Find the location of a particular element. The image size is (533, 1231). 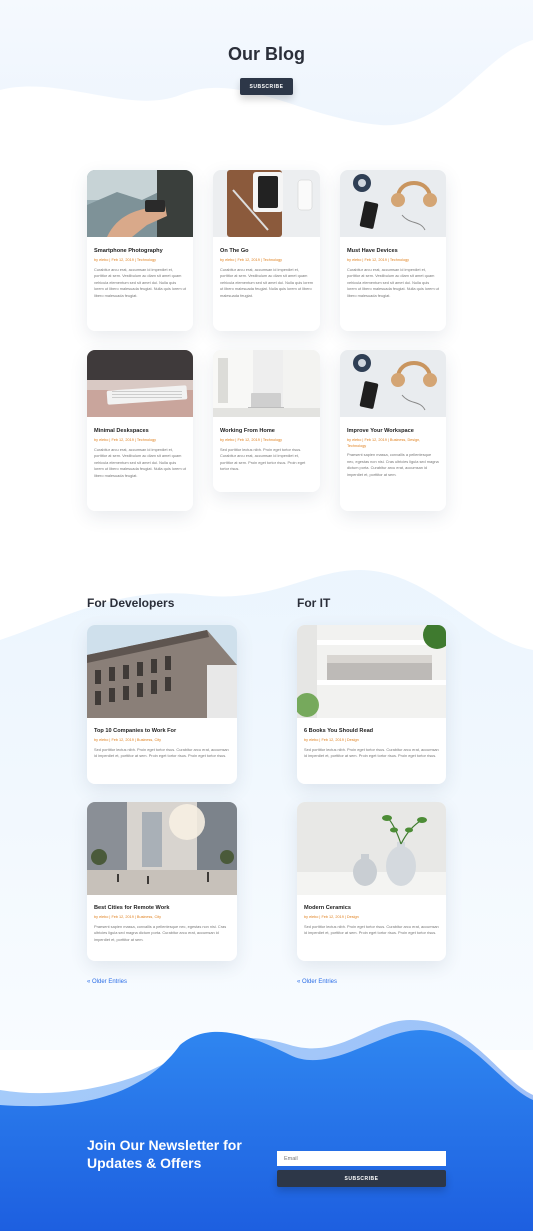

post-title: Must Have Devices is located at coordinates (393, 251).